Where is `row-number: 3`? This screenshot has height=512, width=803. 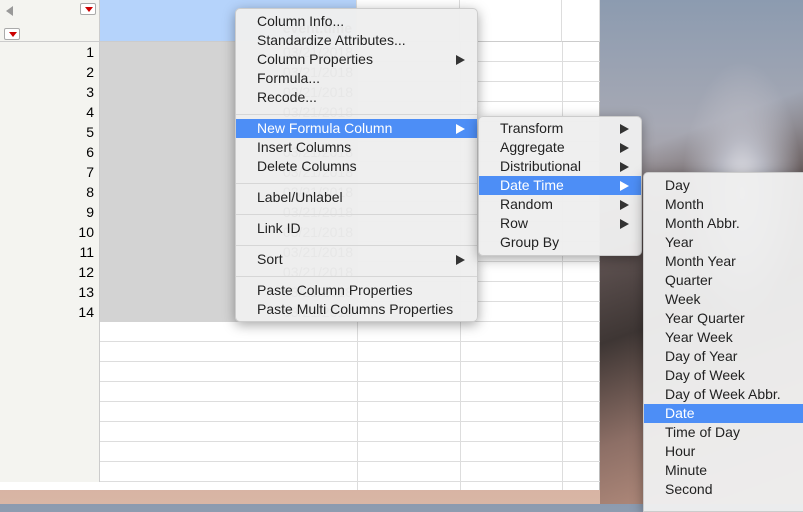
row-number: 3 is located at coordinates (50, 92).